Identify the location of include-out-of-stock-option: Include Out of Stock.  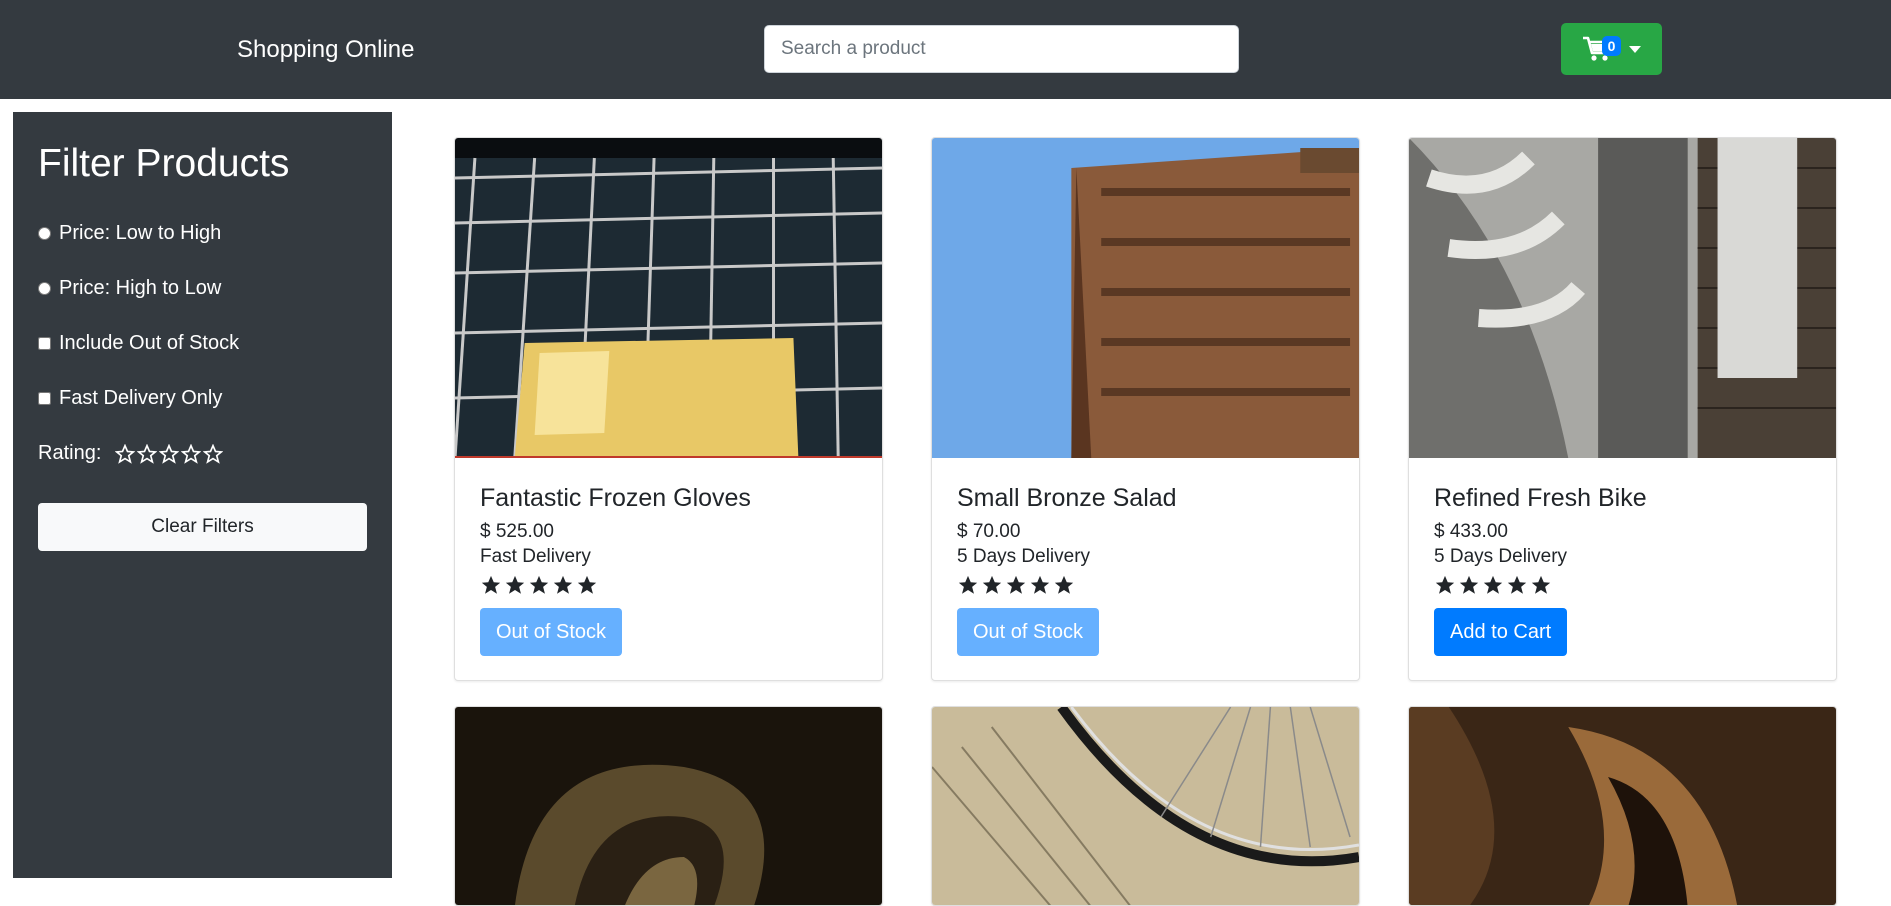
(138, 343).